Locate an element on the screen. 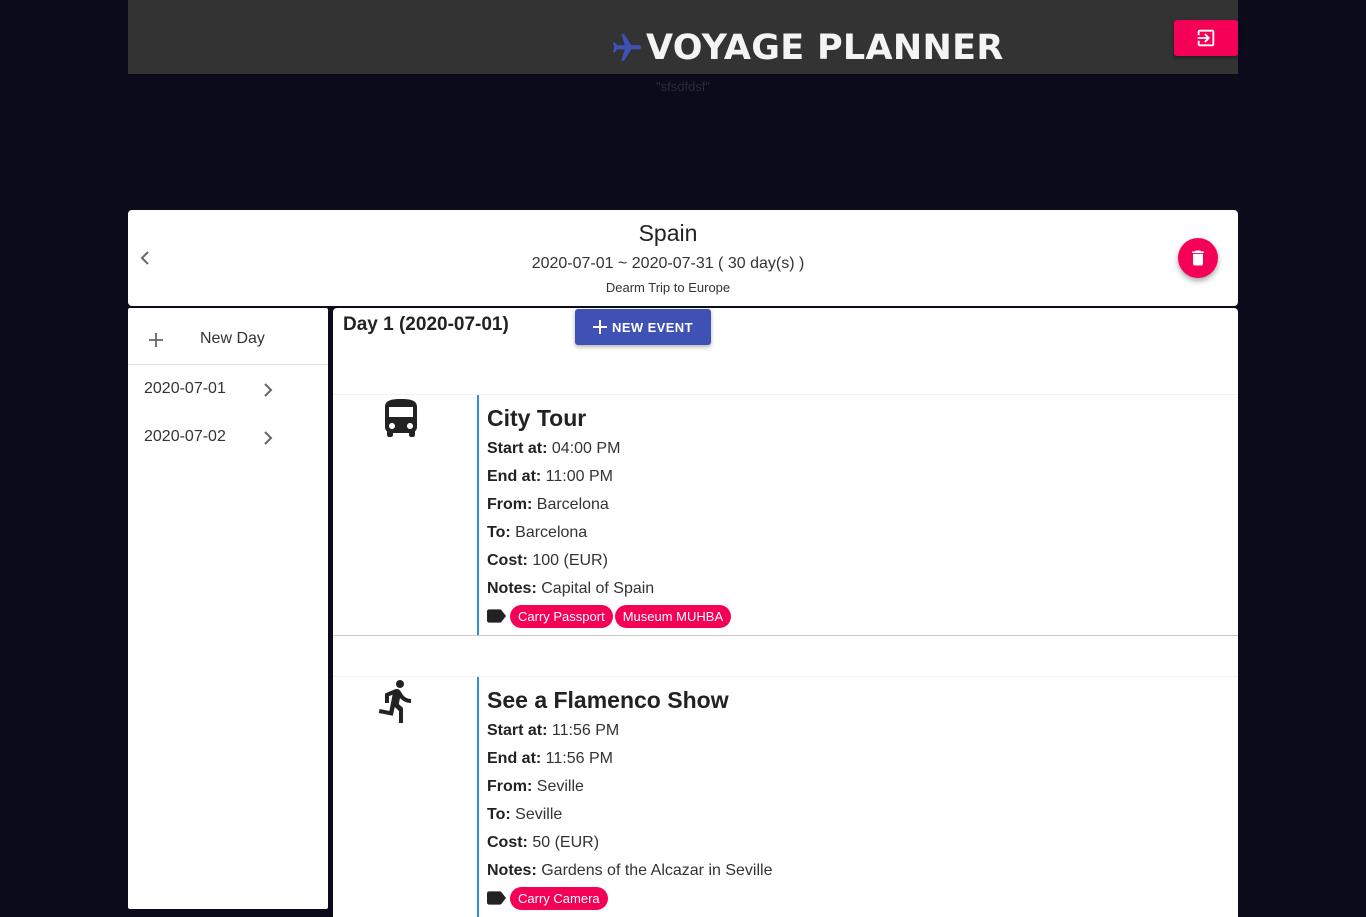 The width and height of the screenshot is (1366, 917). days-sidebar: New Day 2020-07-01 2020-07-02 is located at coordinates (228, 608).